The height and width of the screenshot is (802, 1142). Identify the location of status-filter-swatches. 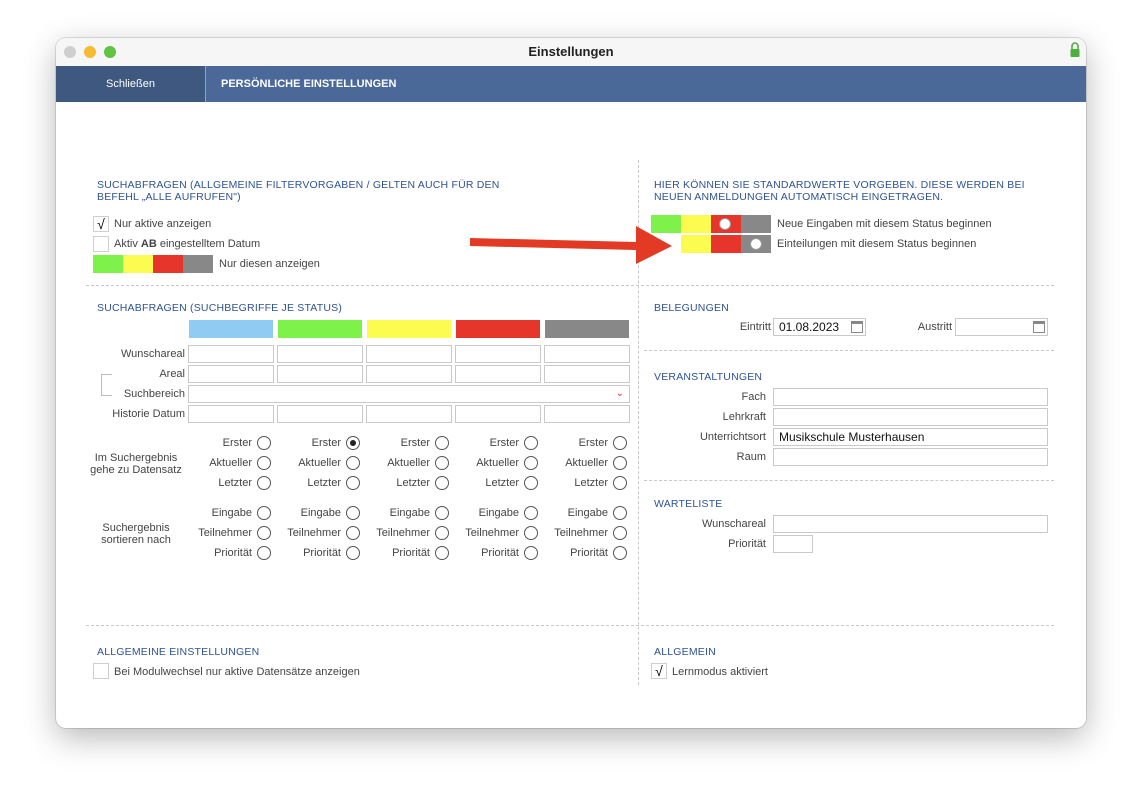
(153, 264).